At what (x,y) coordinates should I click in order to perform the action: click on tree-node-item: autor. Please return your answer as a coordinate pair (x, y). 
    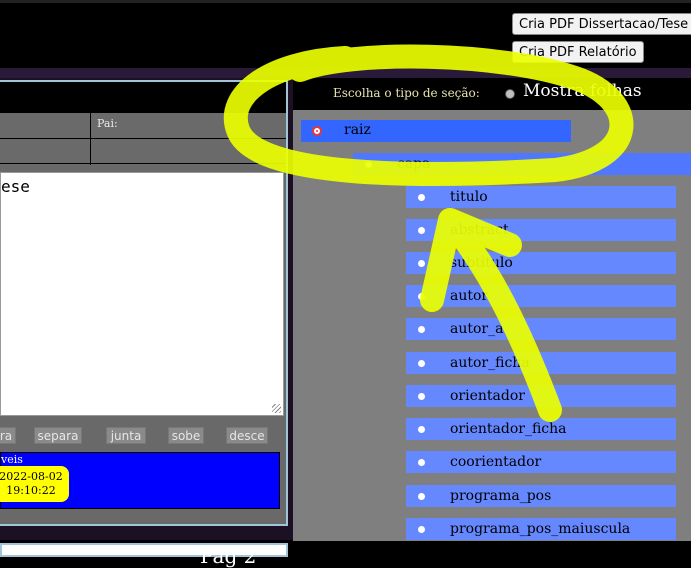
    Looking at the image, I should click on (541, 296).